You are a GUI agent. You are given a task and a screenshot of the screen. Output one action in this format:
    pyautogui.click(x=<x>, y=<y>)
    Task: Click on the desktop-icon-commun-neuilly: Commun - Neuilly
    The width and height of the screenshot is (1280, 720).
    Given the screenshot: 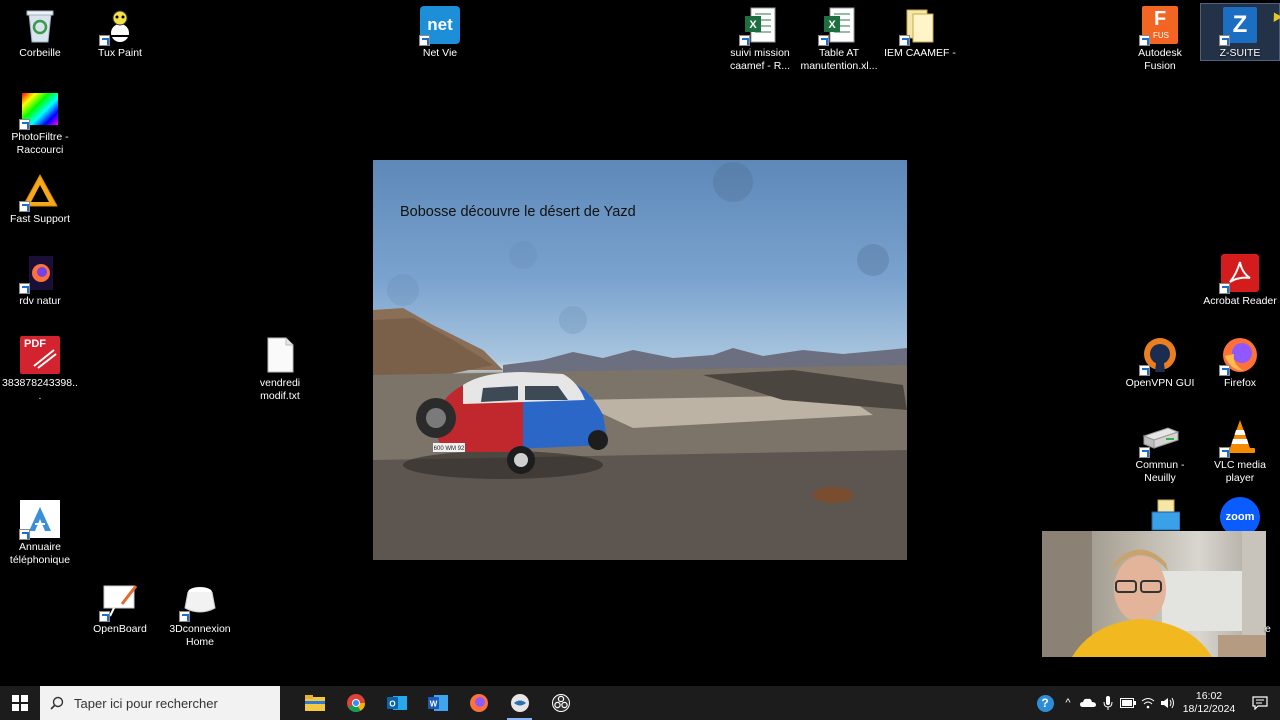 What is the action you would take?
    pyautogui.click(x=1160, y=450)
    